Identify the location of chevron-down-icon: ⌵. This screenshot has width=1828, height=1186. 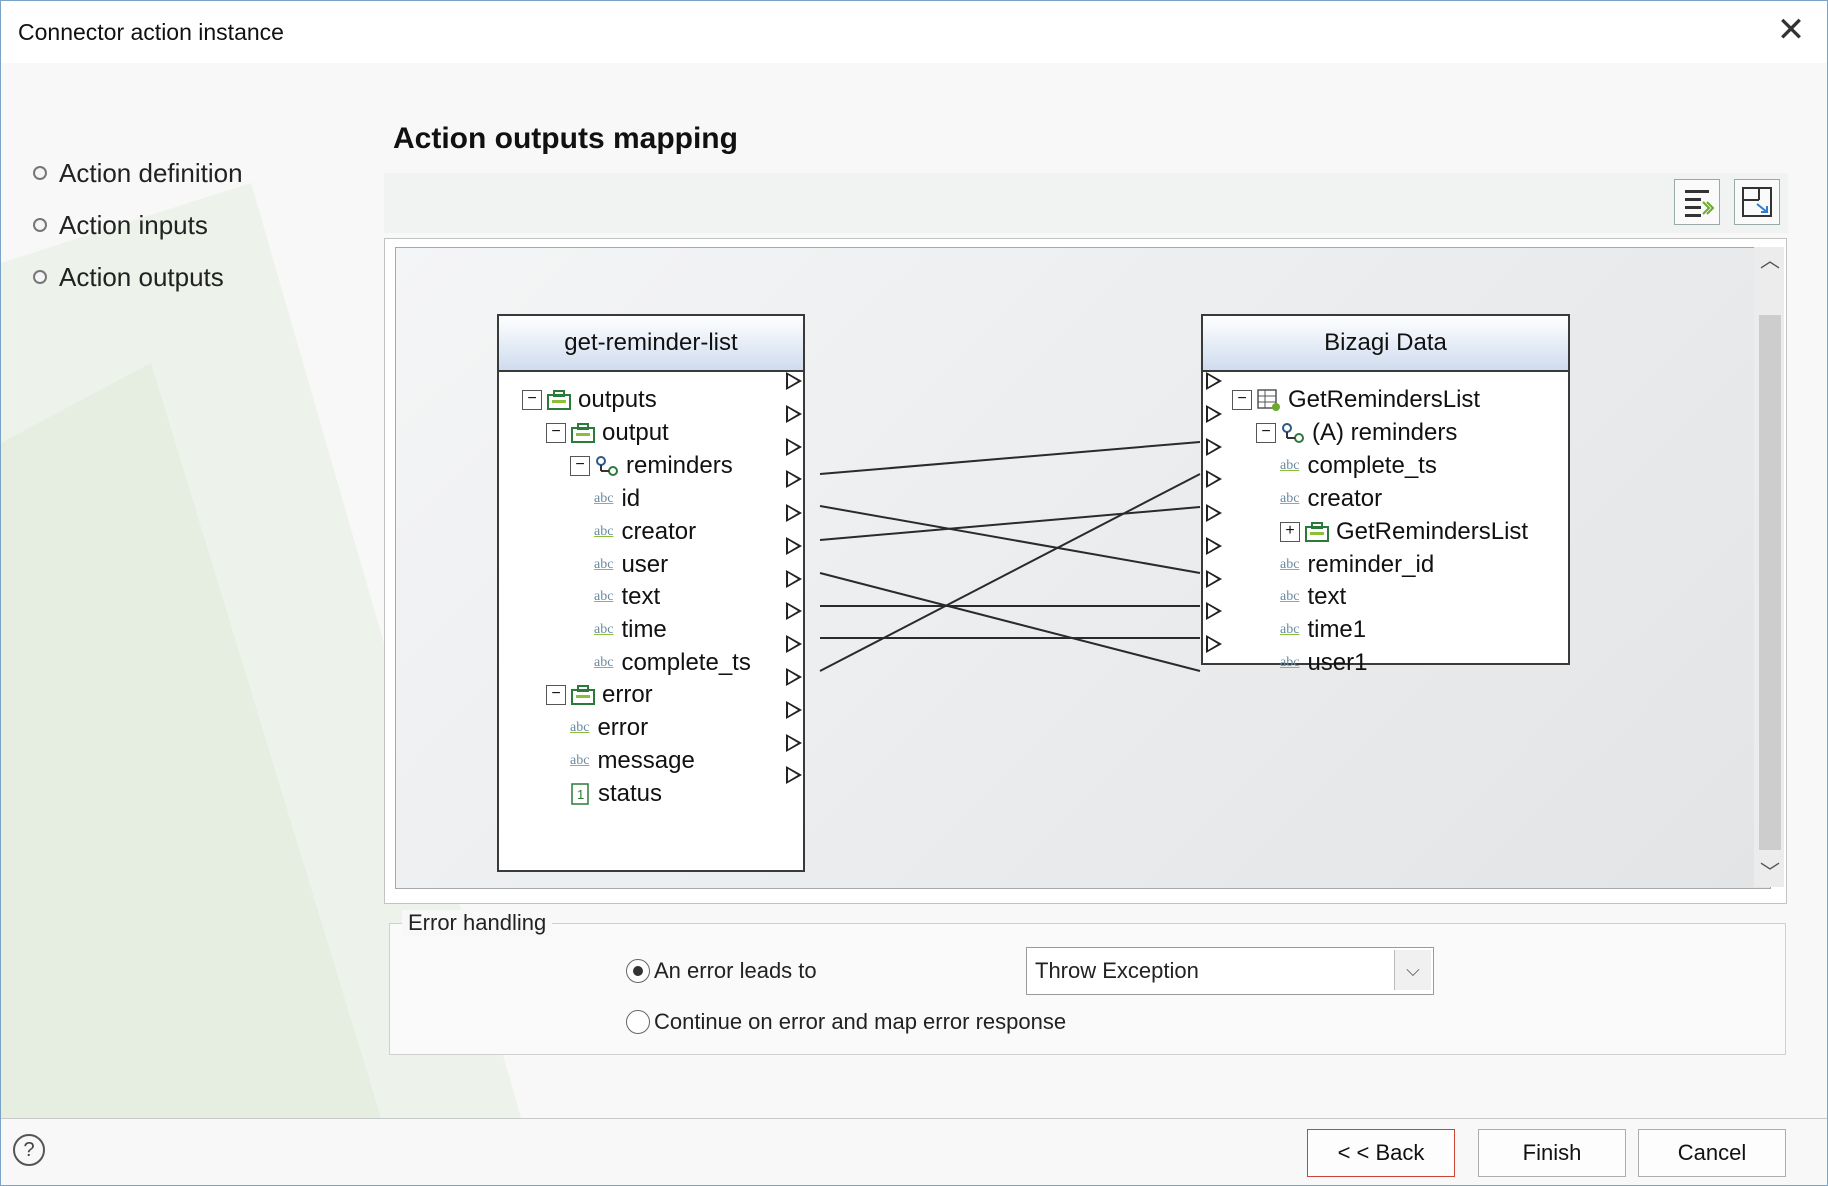
(1412, 970).